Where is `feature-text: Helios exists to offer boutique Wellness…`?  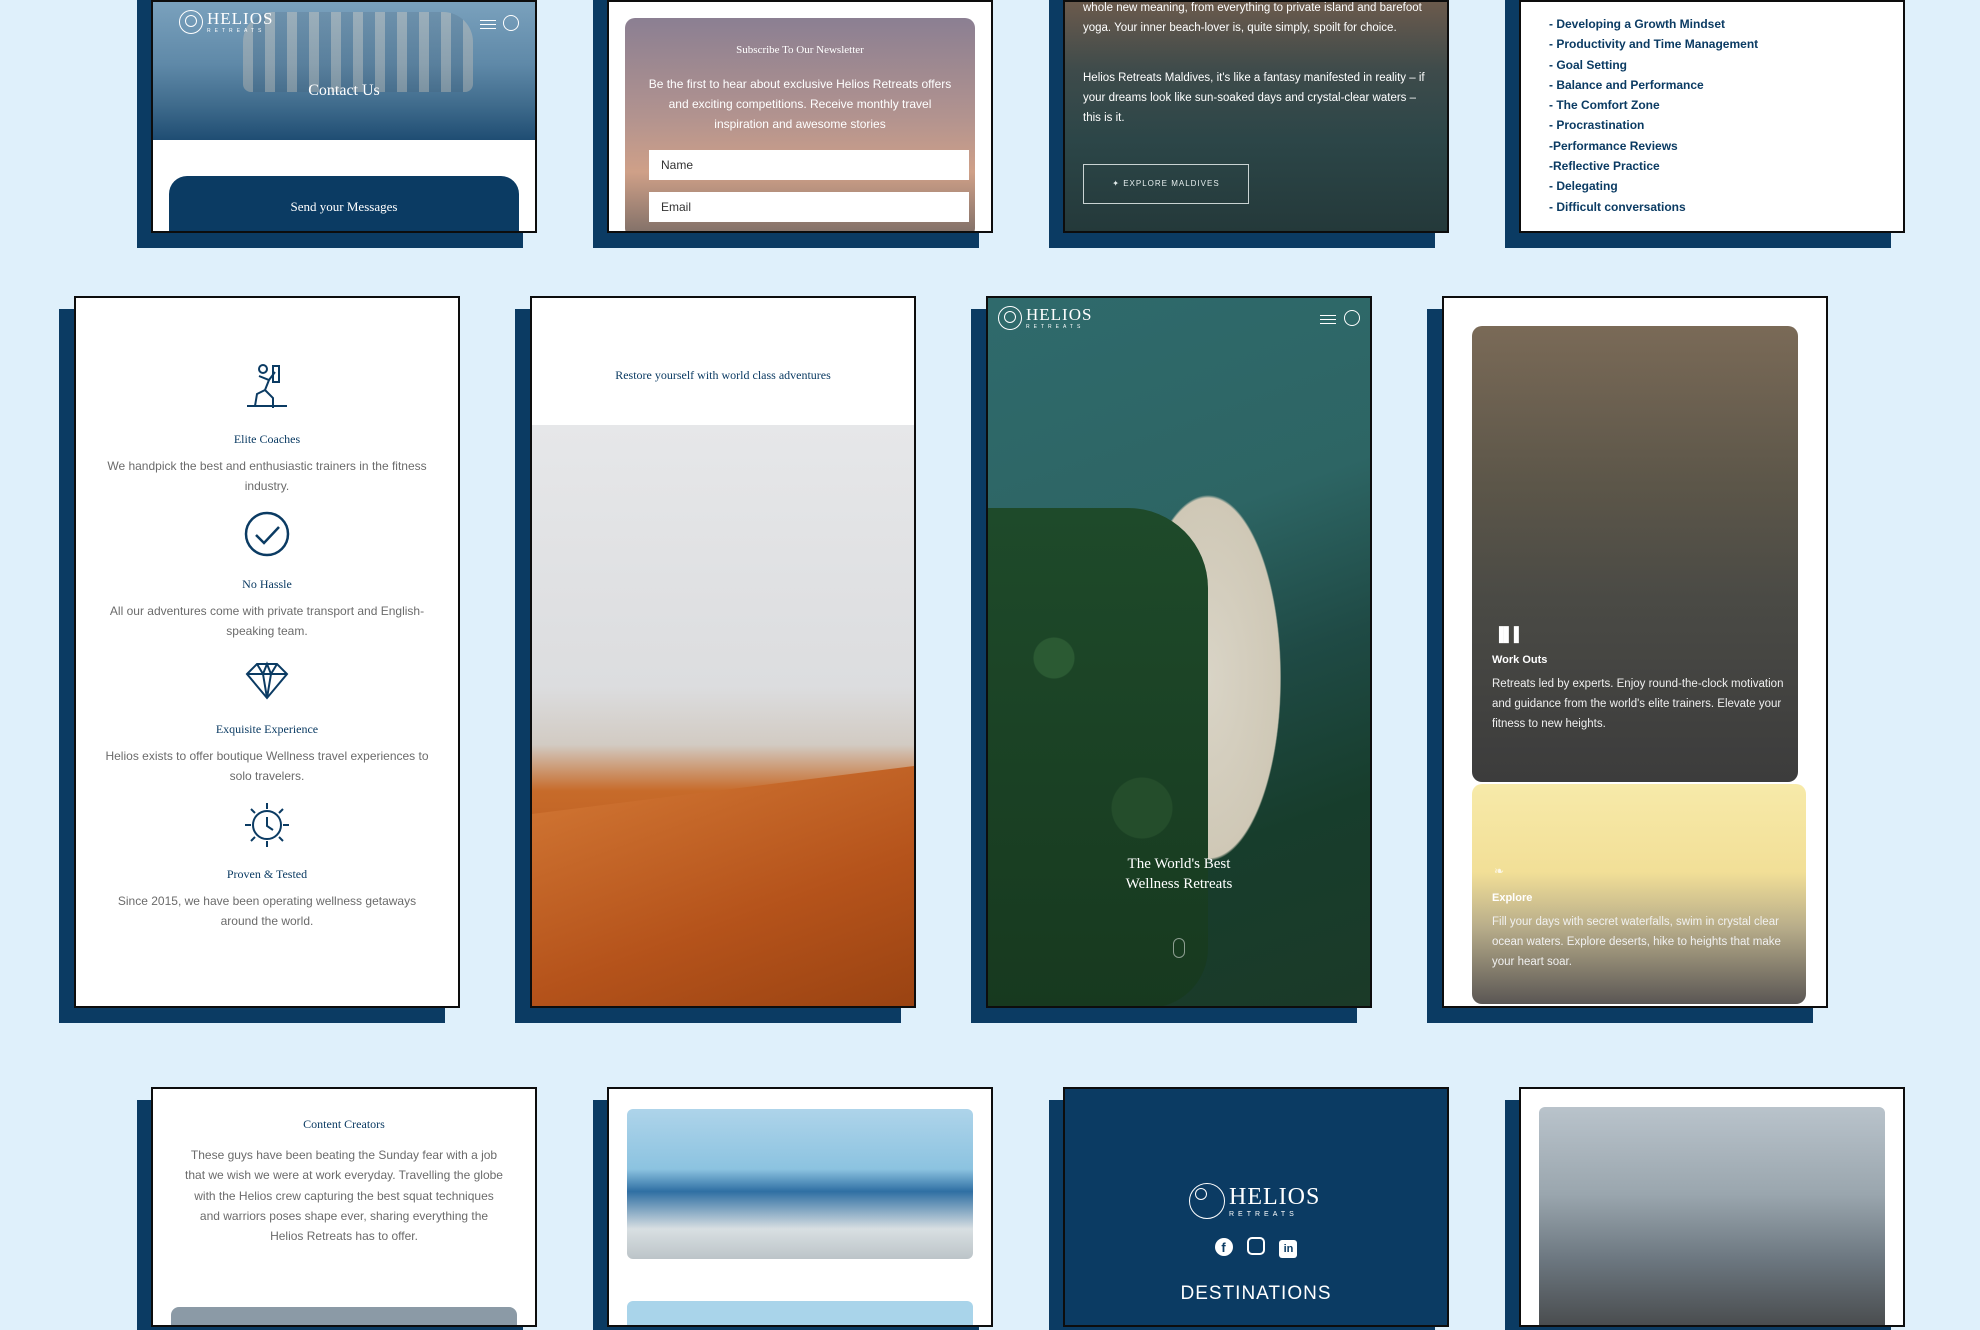
feature-text: Helios exists to offer boutique Wellness… is located at coordinates (267, 766).